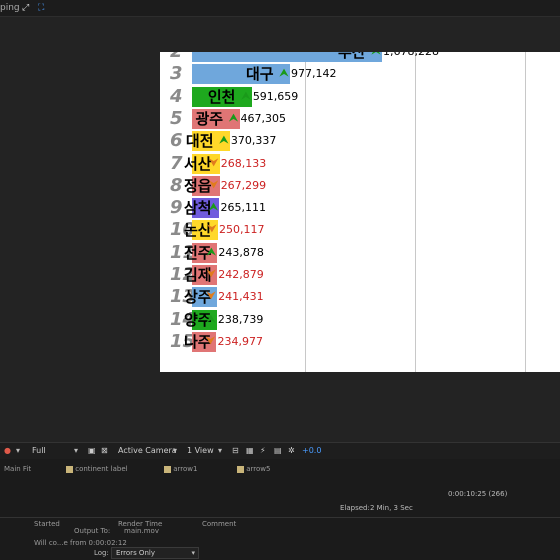 The image size is (560, 560). What do you see at coordinates (141, 531) in the screenshot?
I see `output-file: main.mov` at bounding box center [141, 531].